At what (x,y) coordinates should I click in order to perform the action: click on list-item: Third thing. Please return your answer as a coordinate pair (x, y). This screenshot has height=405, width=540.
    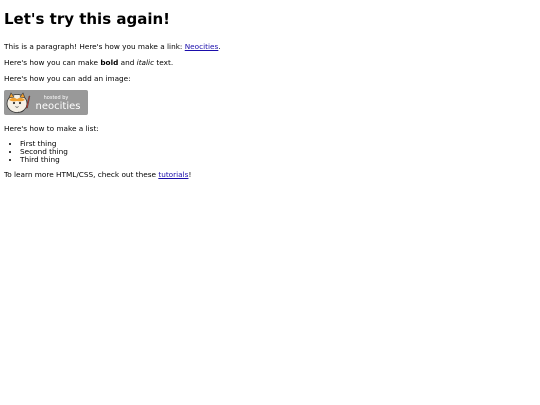
    Looking at the image, I should click on (275, 160).